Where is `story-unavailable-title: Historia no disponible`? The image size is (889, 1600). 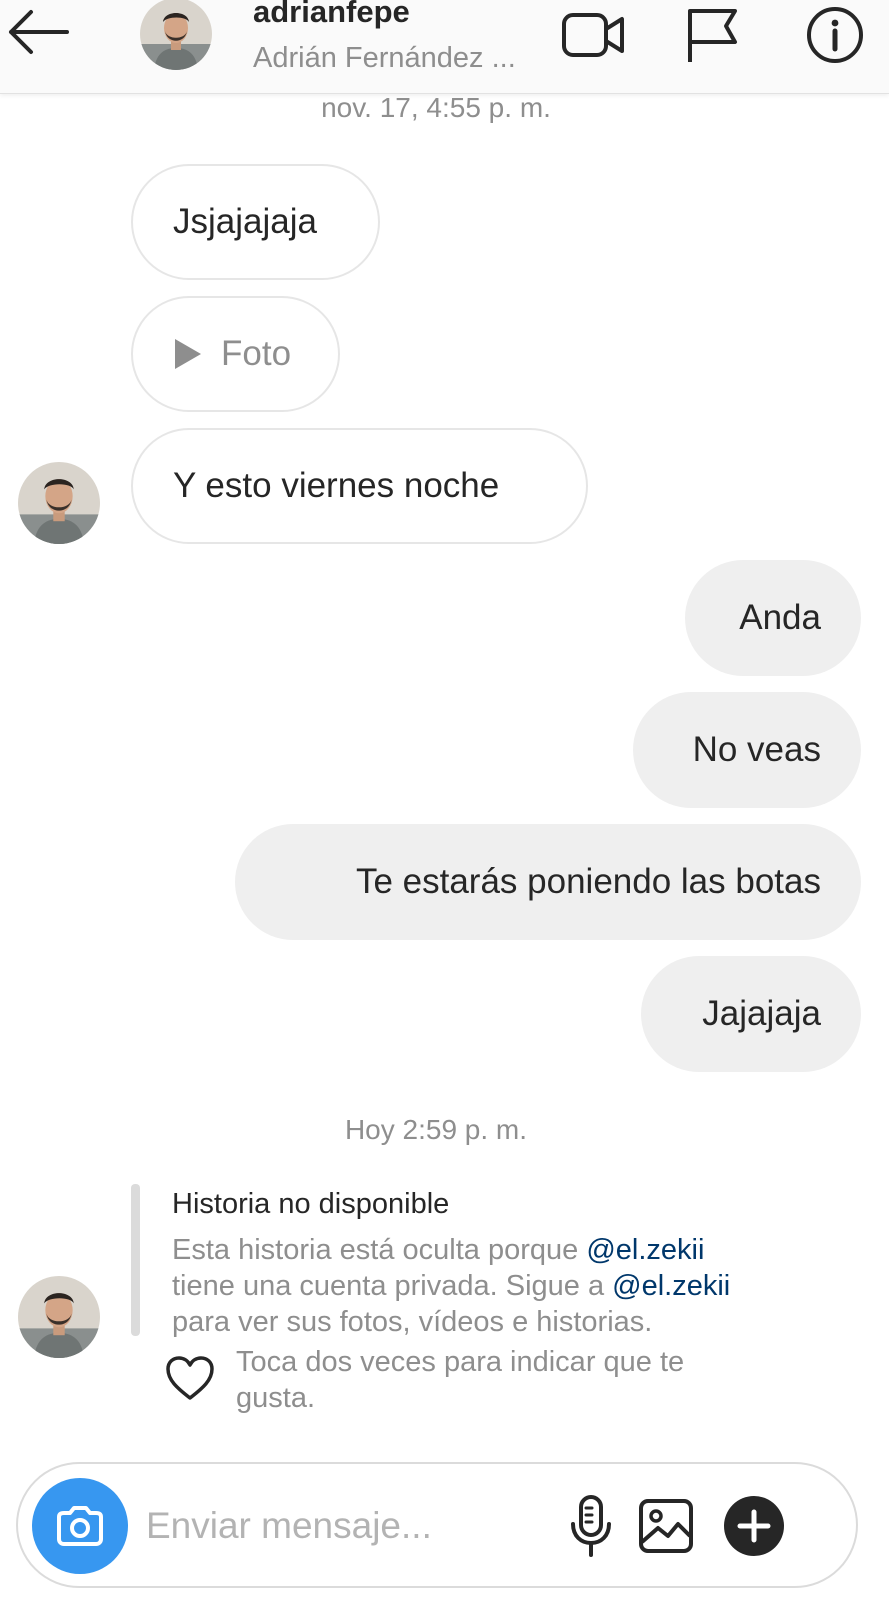 story-unavailable-title: Historia no disponible is located at coordinates (311, 1204).